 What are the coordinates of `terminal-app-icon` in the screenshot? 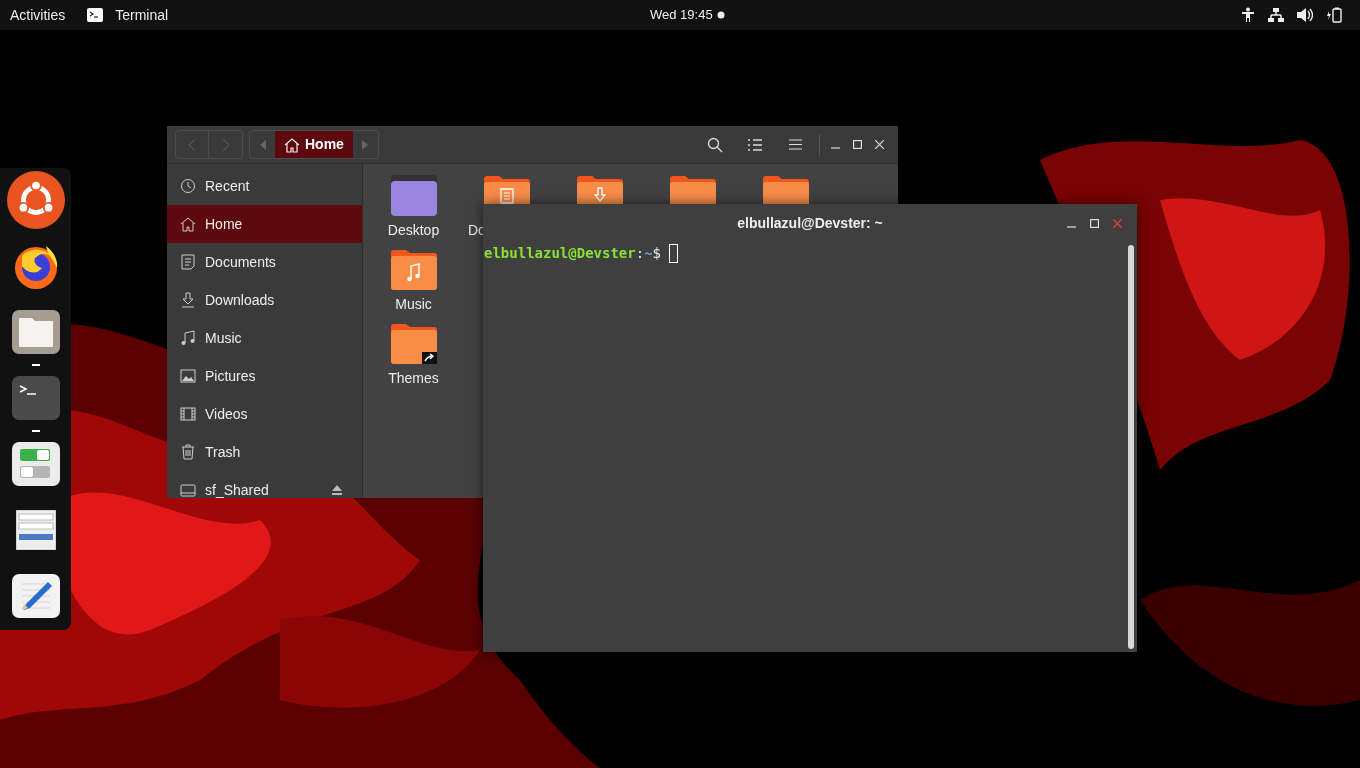 It's located at (35, 398).